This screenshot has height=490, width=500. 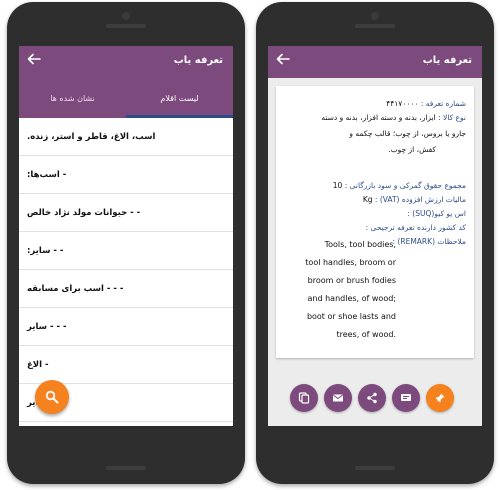 I want to click on tariff-number-value: ۴۴۱۷۰۰۰۰, so click(x=402, y=103).